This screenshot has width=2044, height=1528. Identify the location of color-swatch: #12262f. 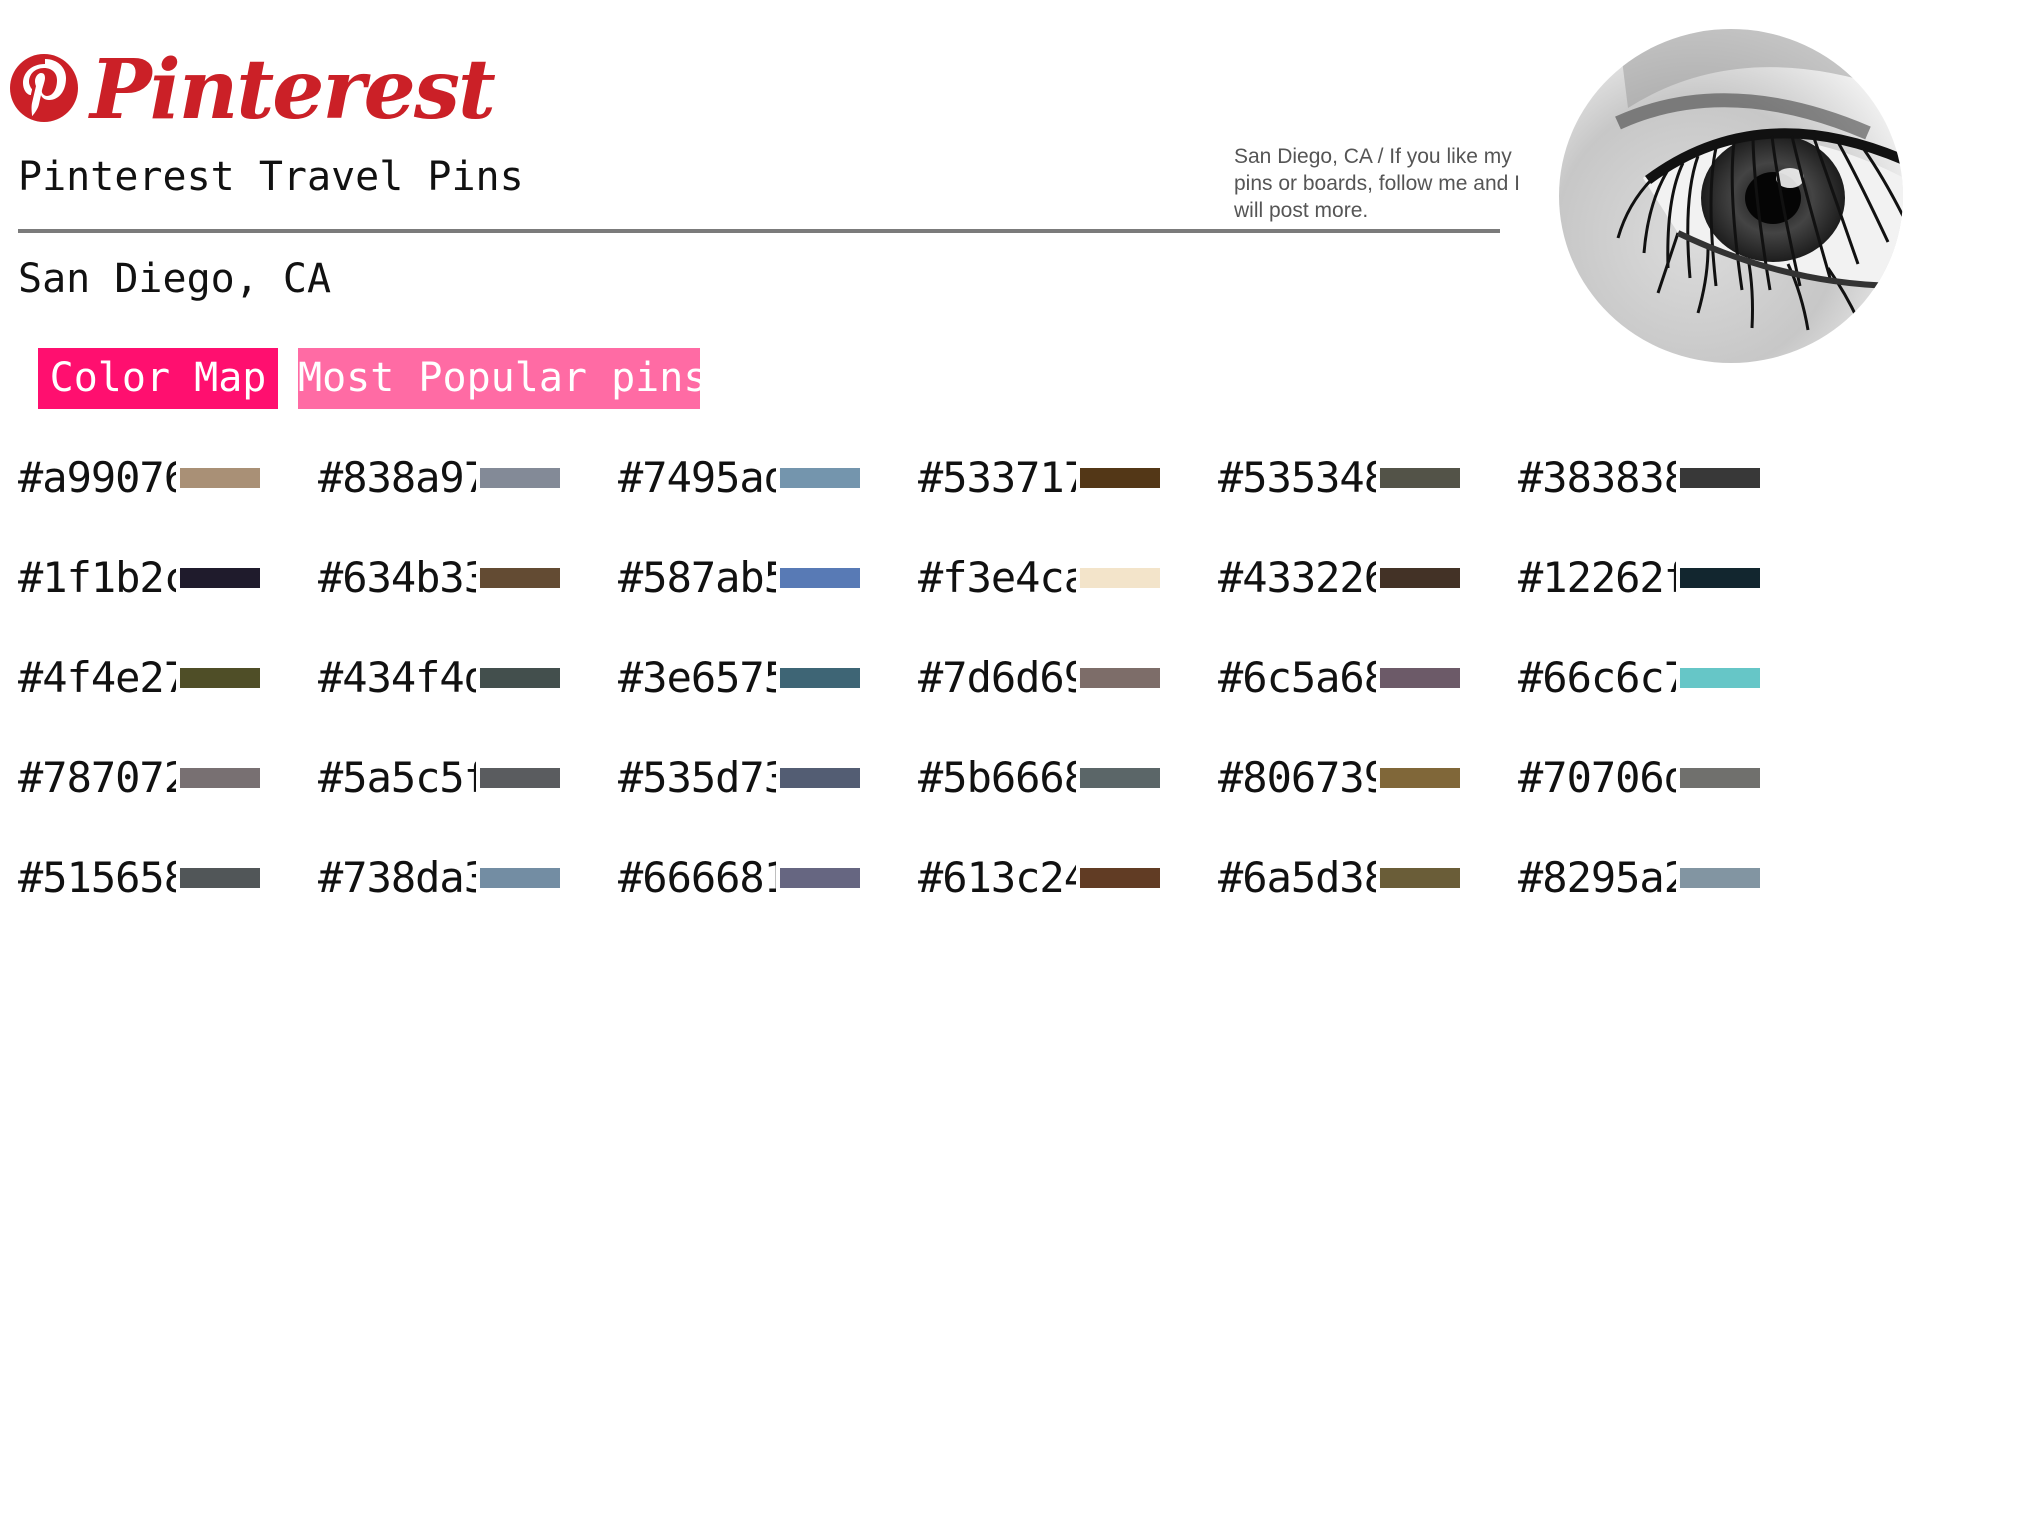
(1668, 578).